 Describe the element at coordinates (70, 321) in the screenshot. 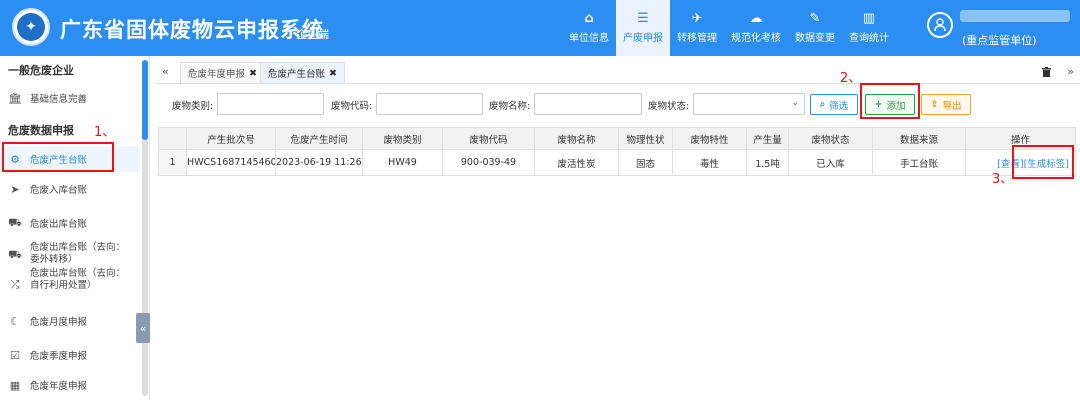

I see `sidebar-item-monthly: ☾ 危废月度申报` at that location.